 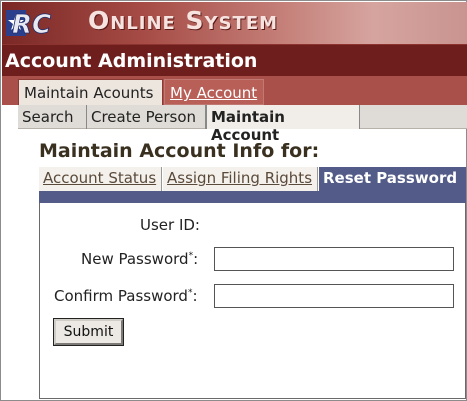 I want to click on tab-account-status: Account Status, so click(x=100, y=179).